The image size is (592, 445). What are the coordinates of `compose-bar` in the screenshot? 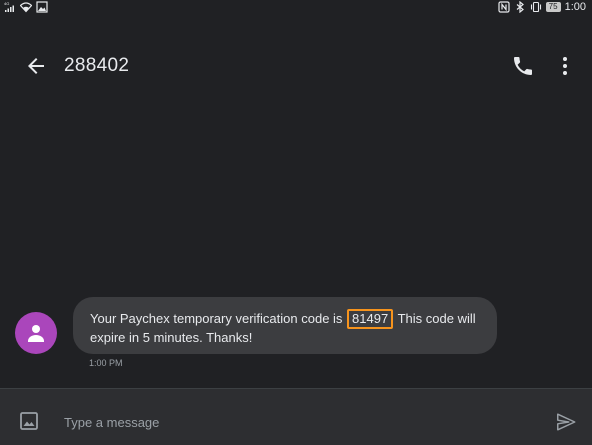 It's located at (296, 416).